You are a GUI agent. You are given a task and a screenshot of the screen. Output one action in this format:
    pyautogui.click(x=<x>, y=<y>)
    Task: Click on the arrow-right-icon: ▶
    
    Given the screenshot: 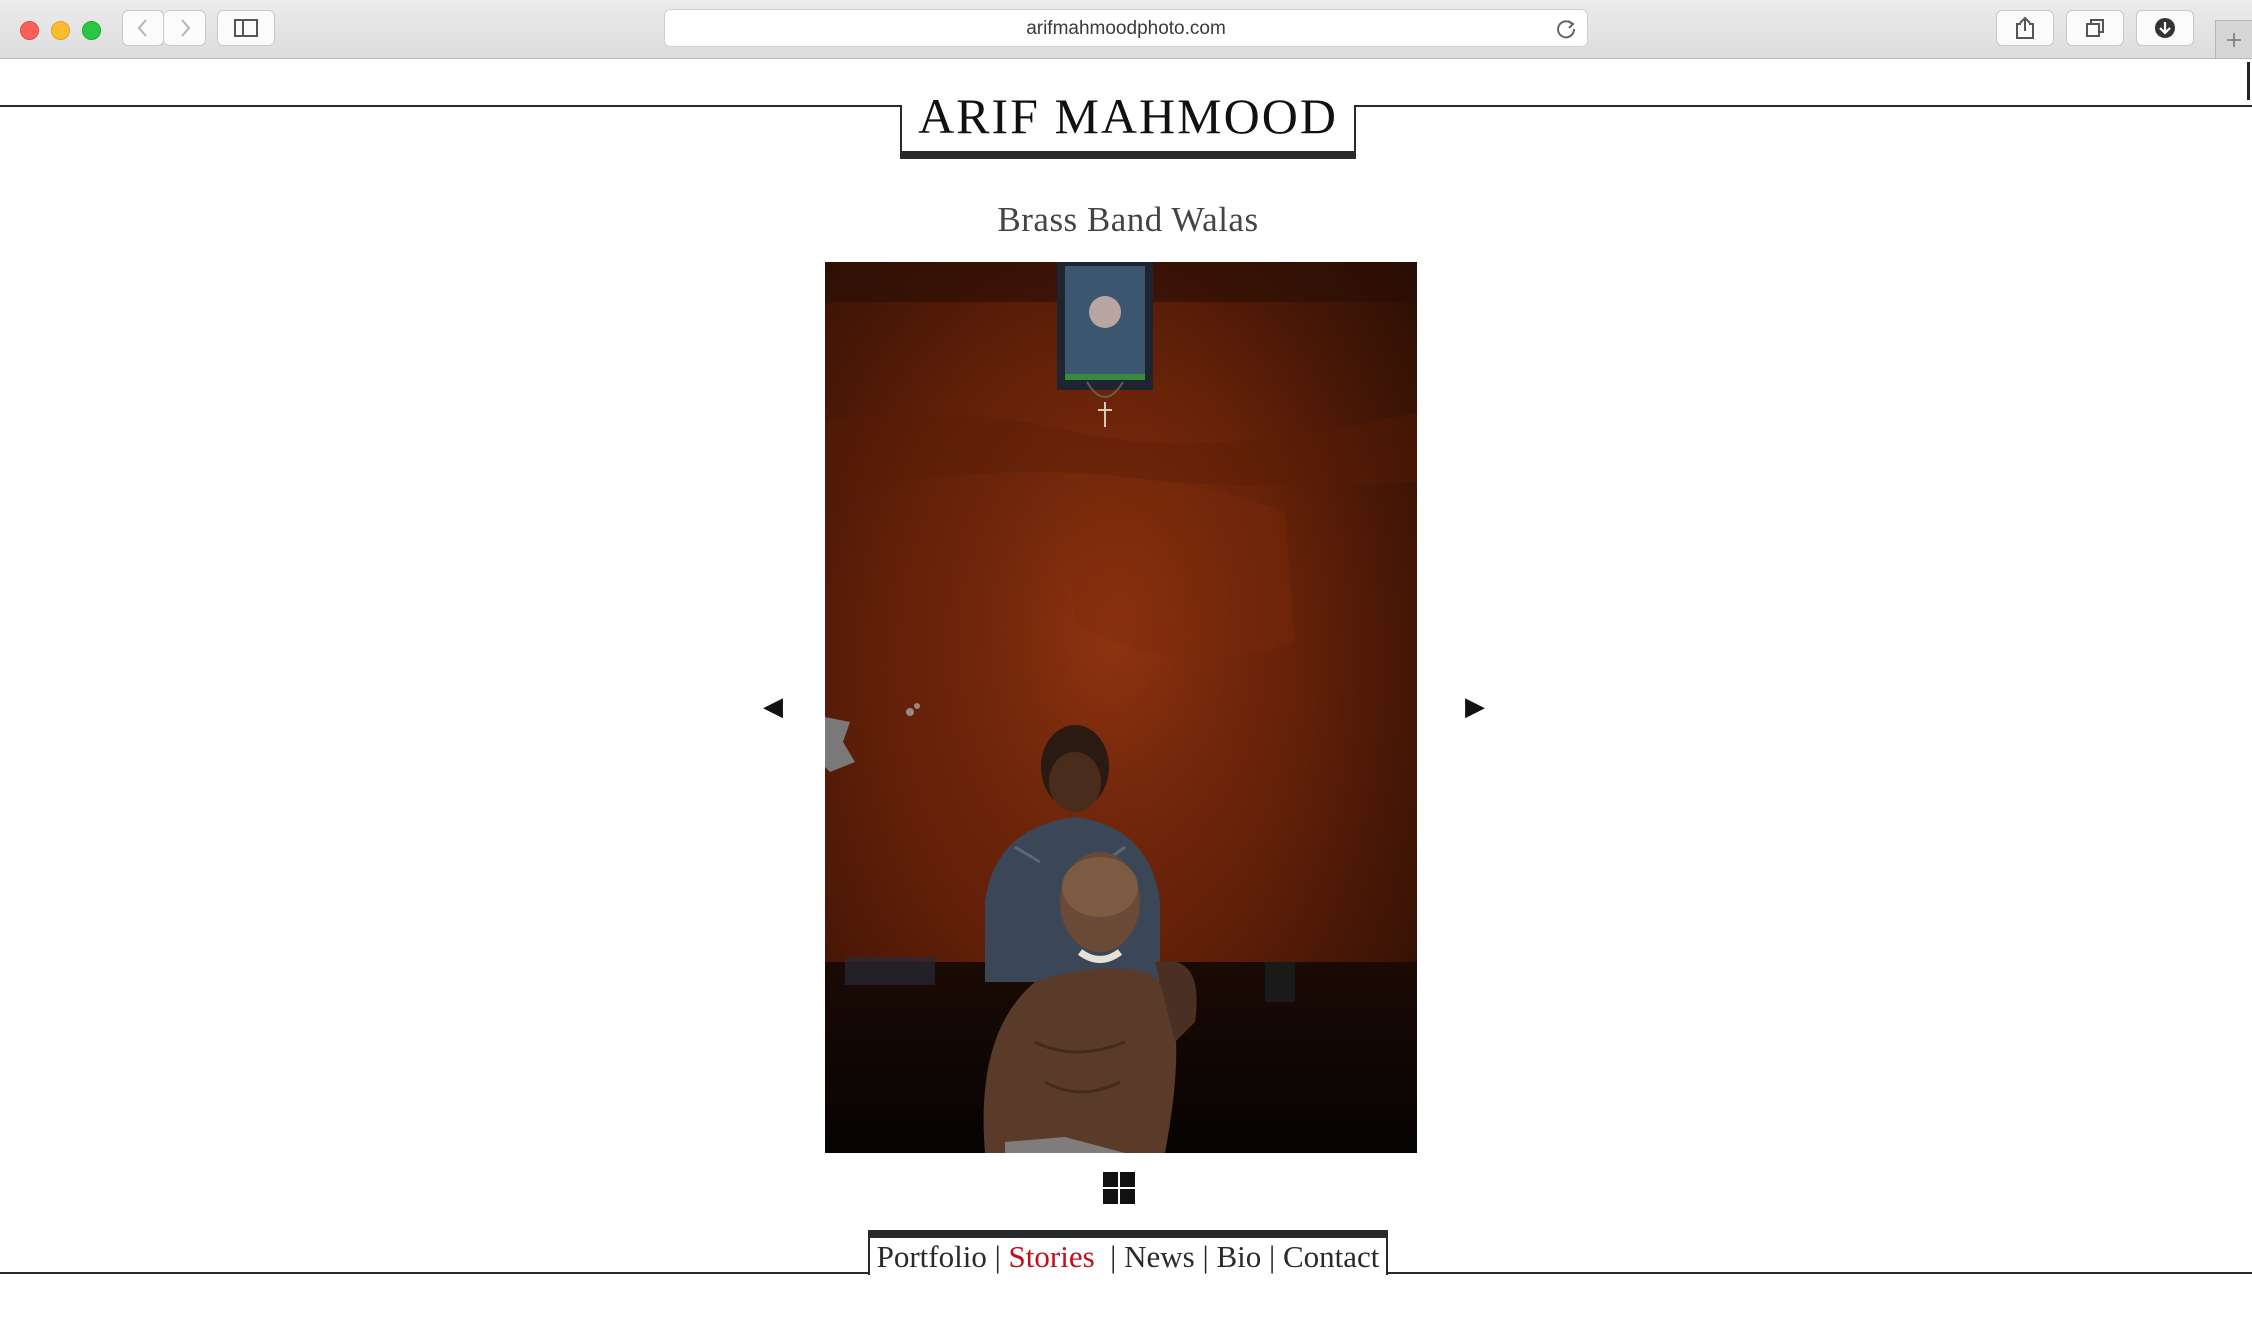 What is the action you would take?
    pyautogui.click(x=1475, y=707)
    